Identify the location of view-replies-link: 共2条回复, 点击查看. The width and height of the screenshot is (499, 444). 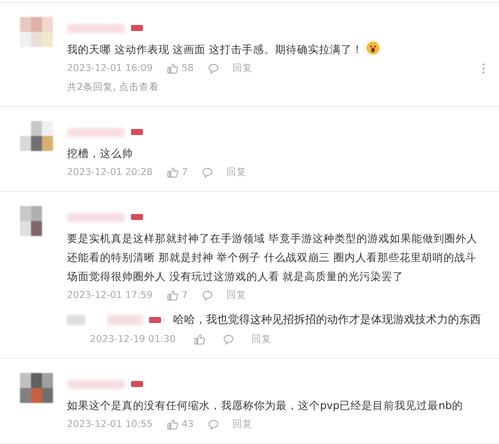
(113, 87).